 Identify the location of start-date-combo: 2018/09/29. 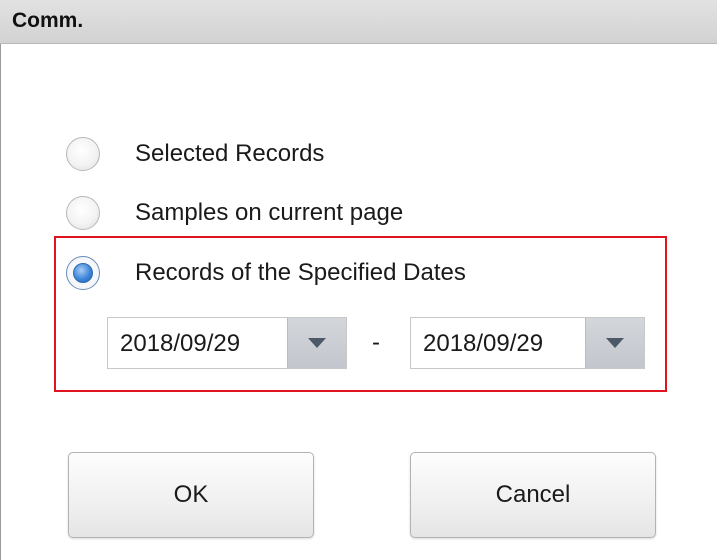
(227, 343).